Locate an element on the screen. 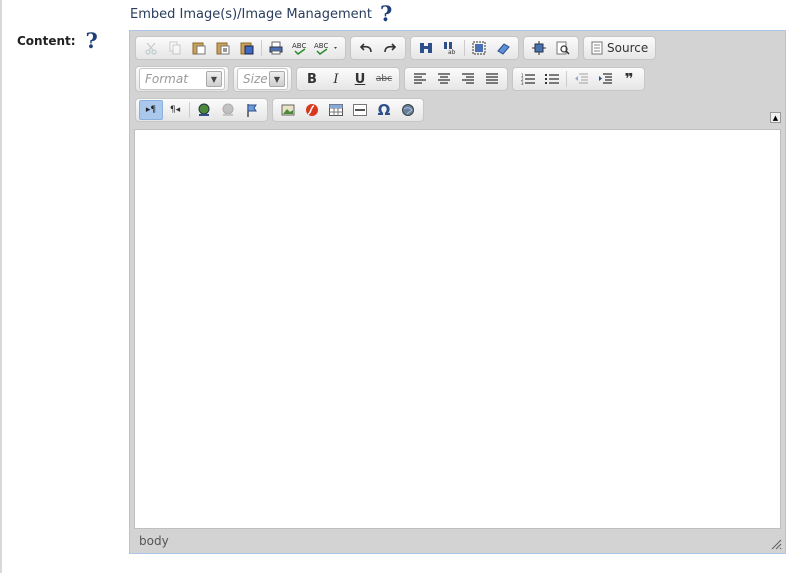  svg-text: ab is located at coordinates (452, 52).